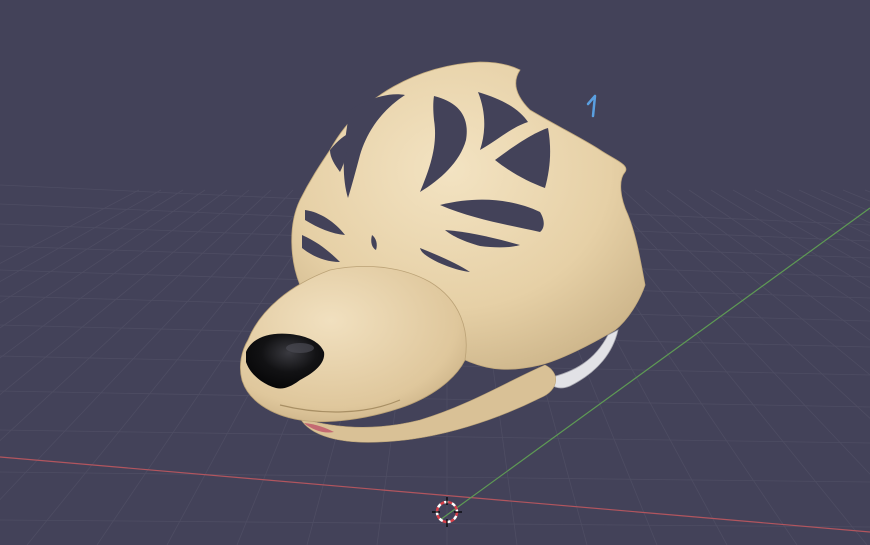 This screenshot has height=545, width=870. What do you see at coordinates (591, 106) in the screenshot?
I see `light-direction-icon` at bounding box center [591, 106].